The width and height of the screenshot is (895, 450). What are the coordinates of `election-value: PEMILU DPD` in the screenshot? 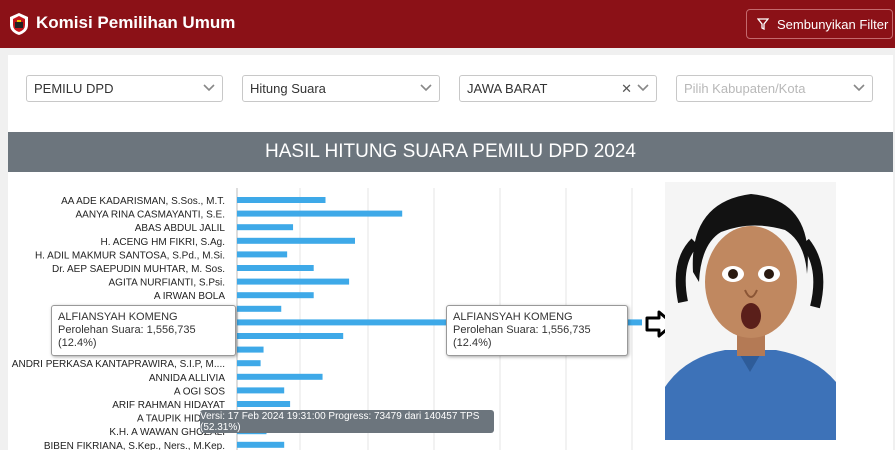 It's located at (74, 88).